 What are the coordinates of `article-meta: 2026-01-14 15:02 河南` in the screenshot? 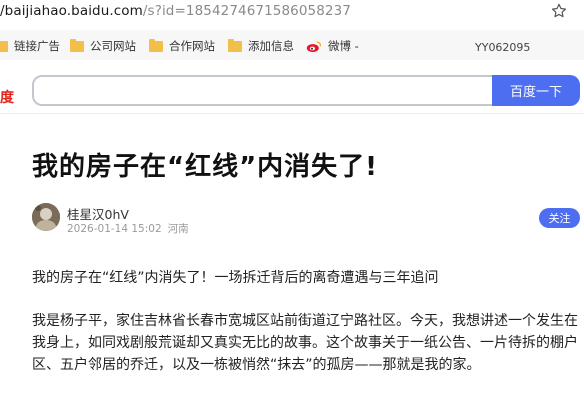 It's located at (128, 228).